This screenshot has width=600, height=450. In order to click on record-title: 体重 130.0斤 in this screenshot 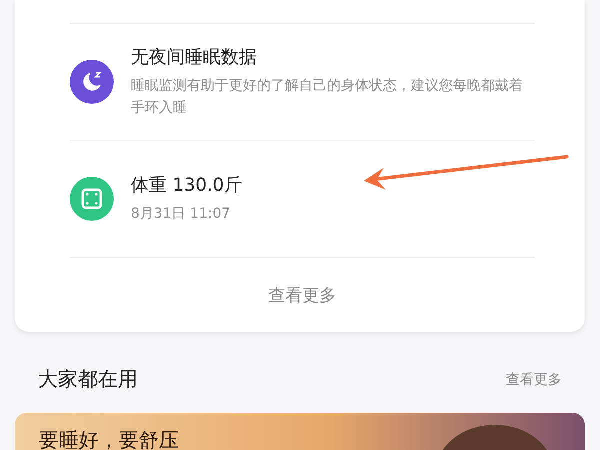, I will do `click(186, 185)`.